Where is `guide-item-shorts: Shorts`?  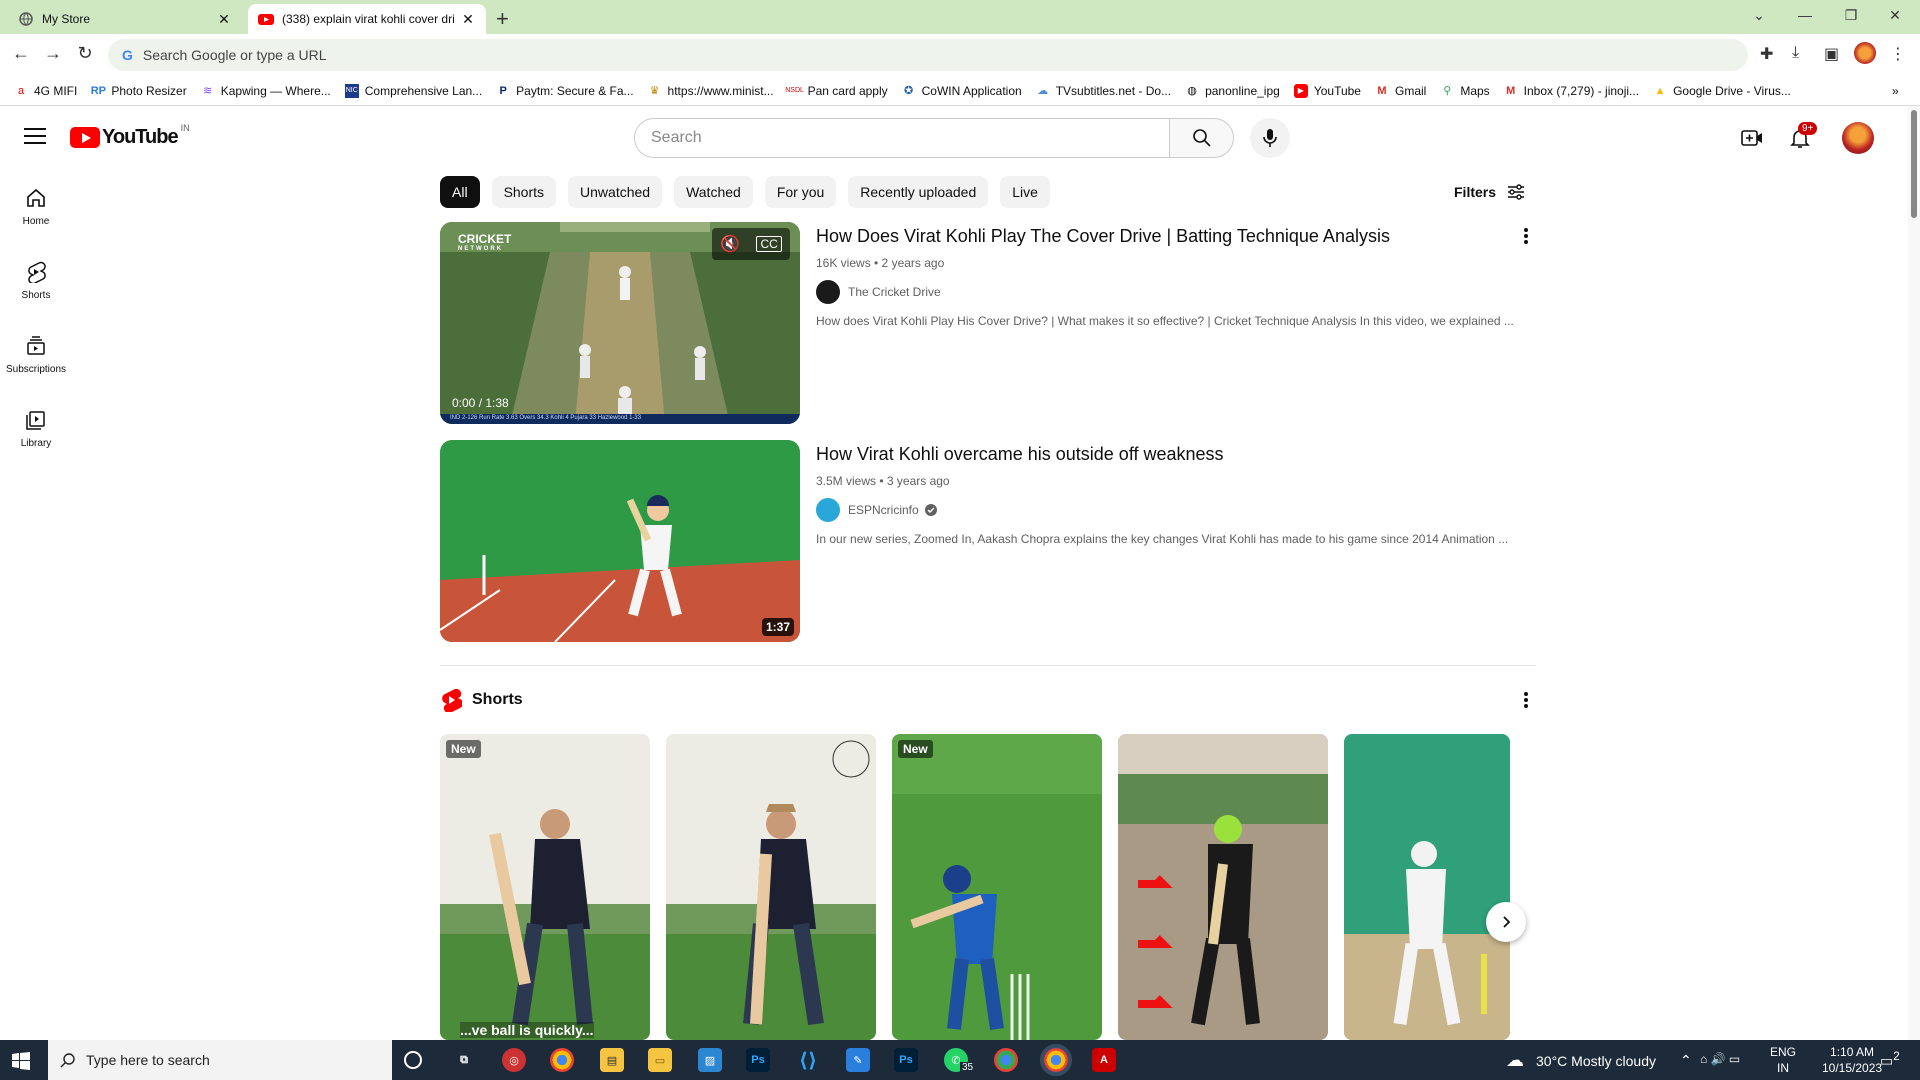 guide-item-shorts: Shorts is located at coordinates (36, 280).